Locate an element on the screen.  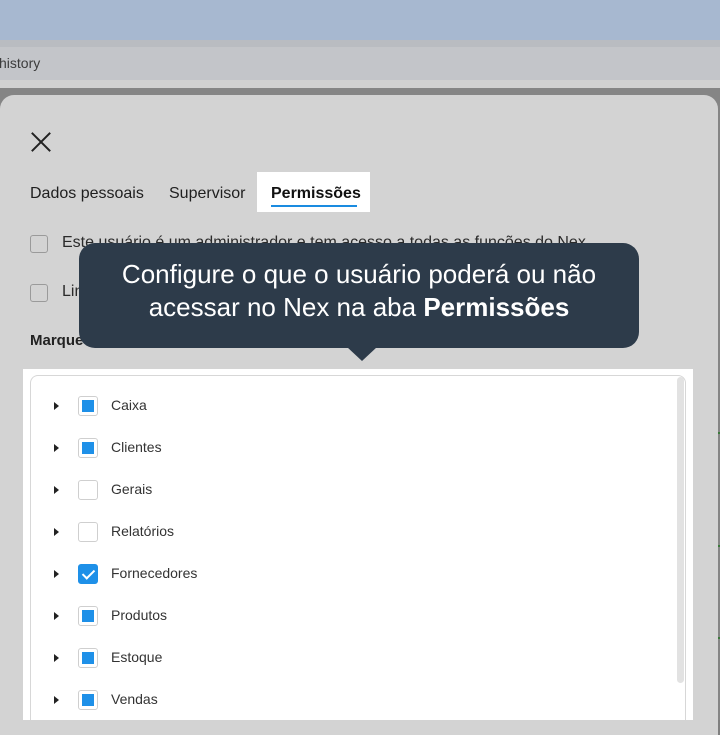
tooltip-highlight: Permissões is located at coordinates (496, 307).